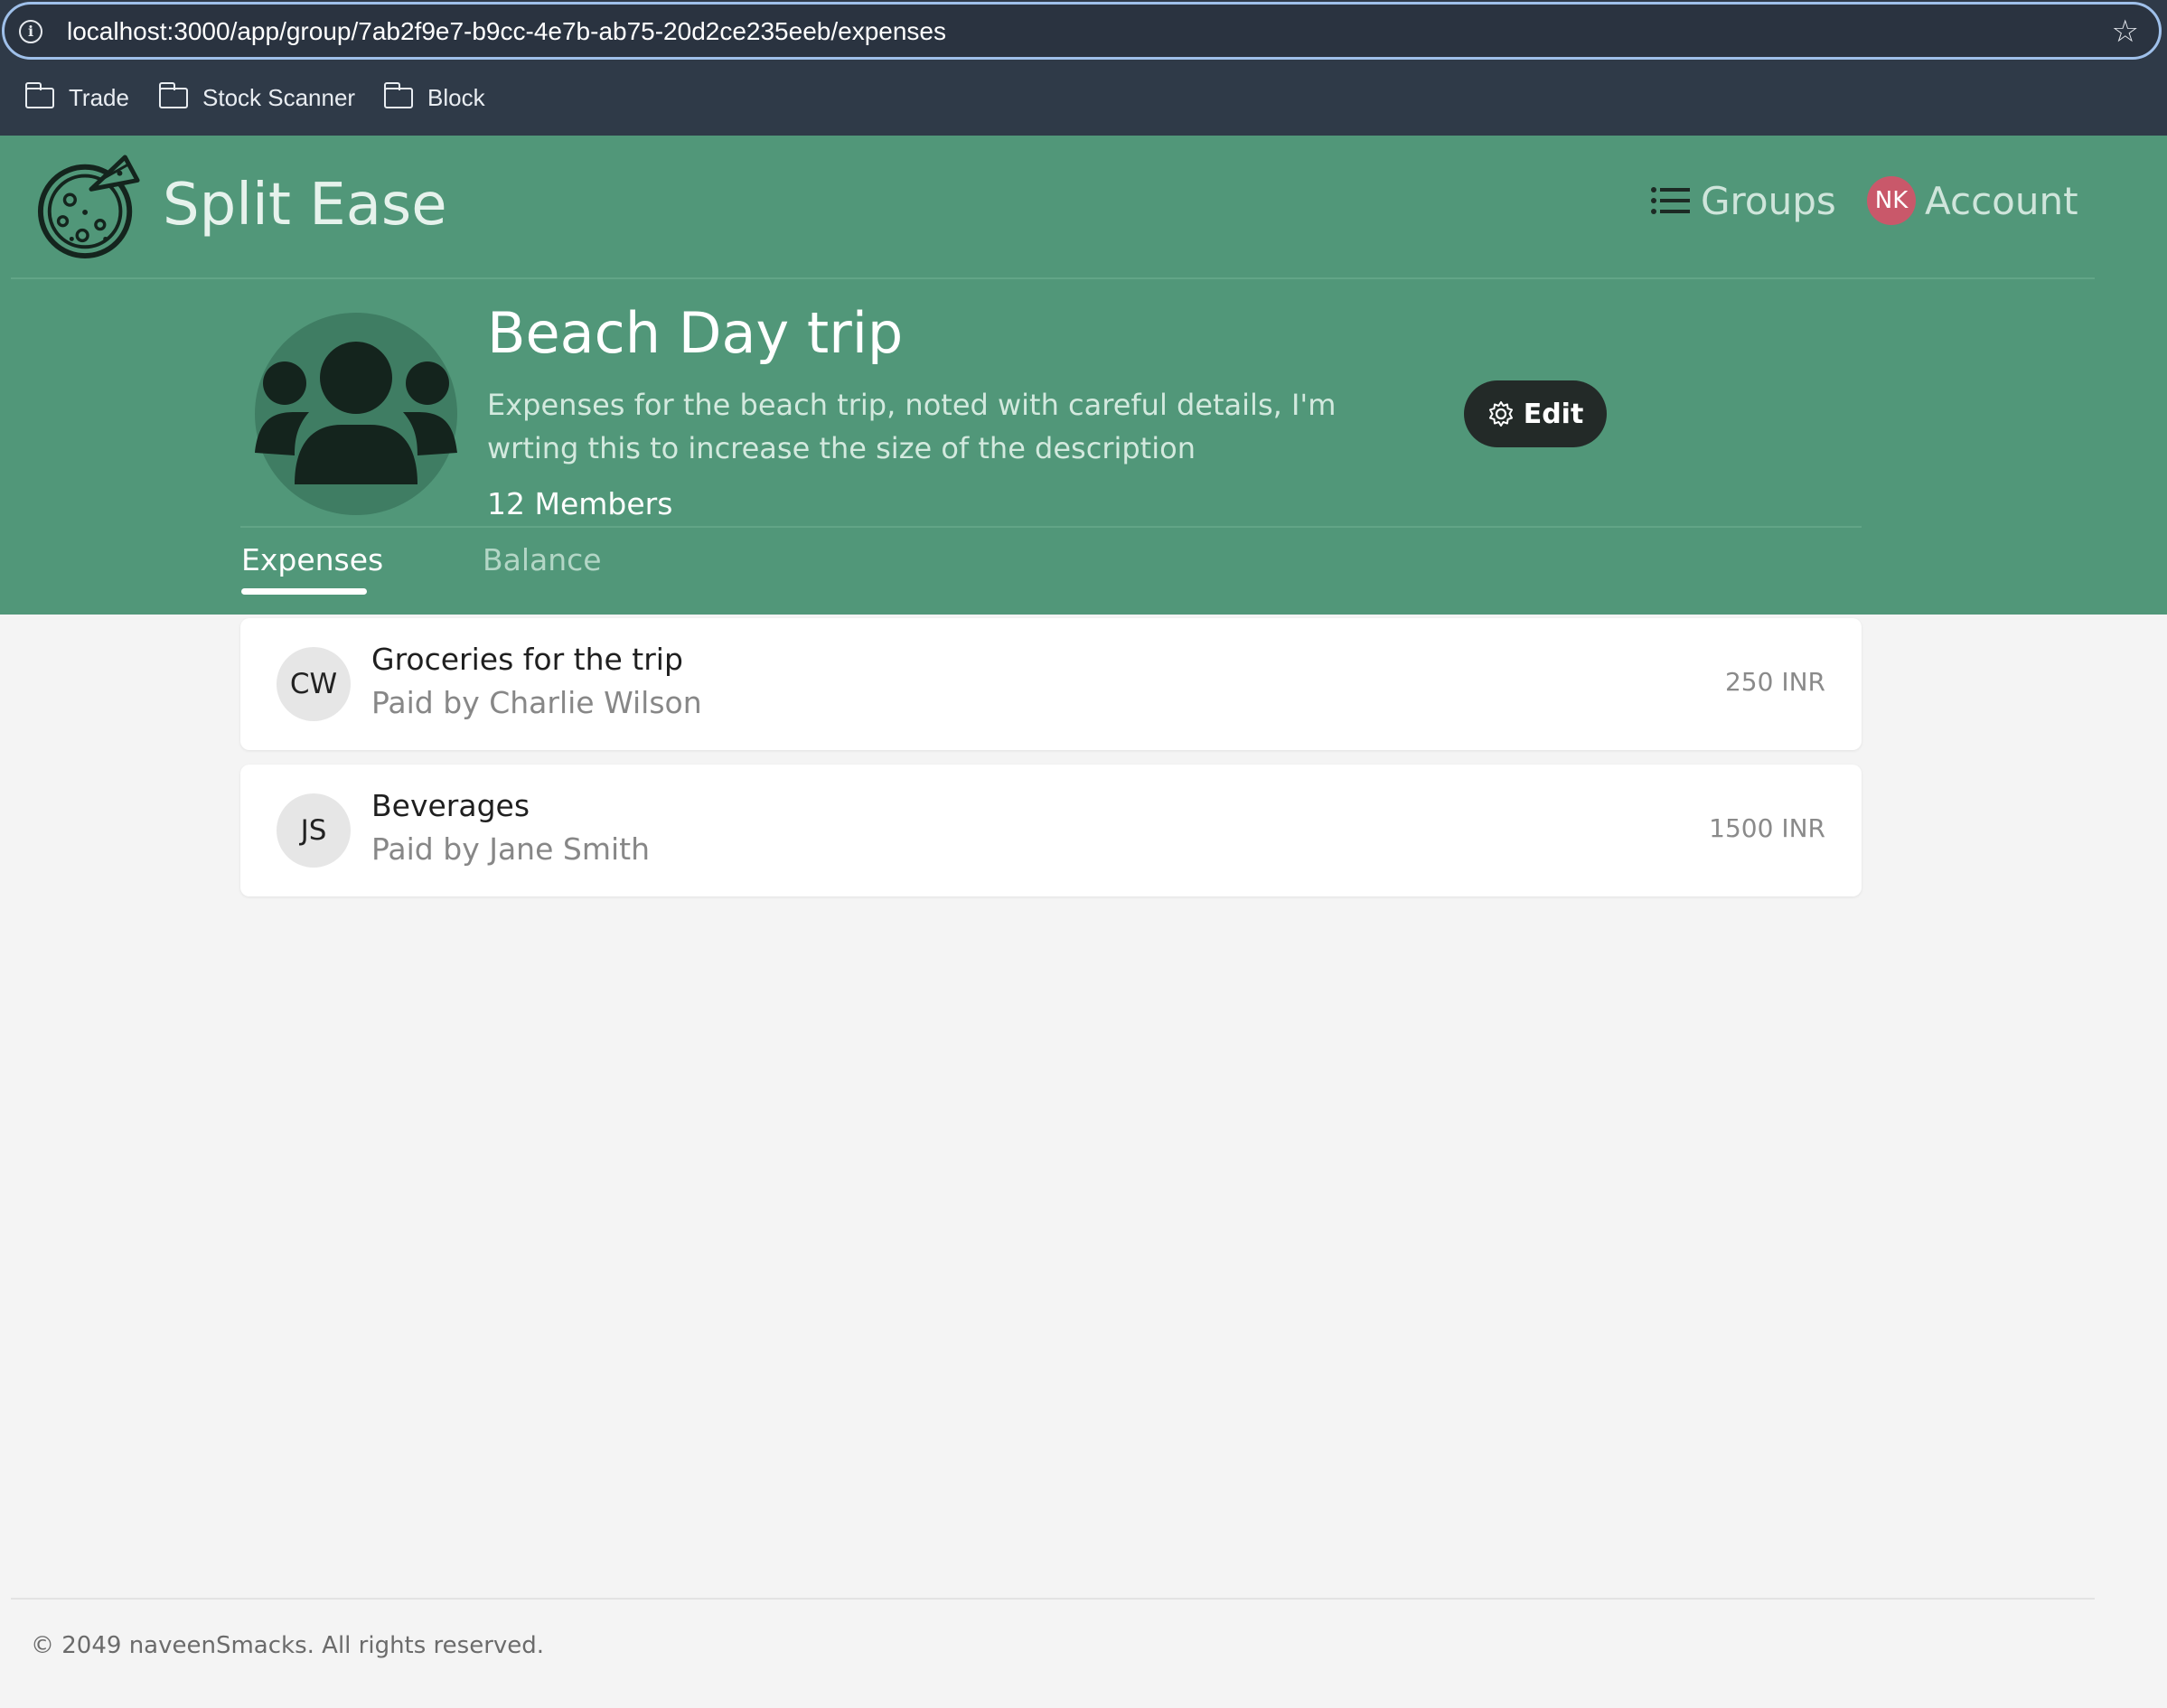 This screenshot has height=1708, width=2167. Describe the element at coordinates (312, 559) in the screenshot. I see `tab-expenses: Expenses` at that location.